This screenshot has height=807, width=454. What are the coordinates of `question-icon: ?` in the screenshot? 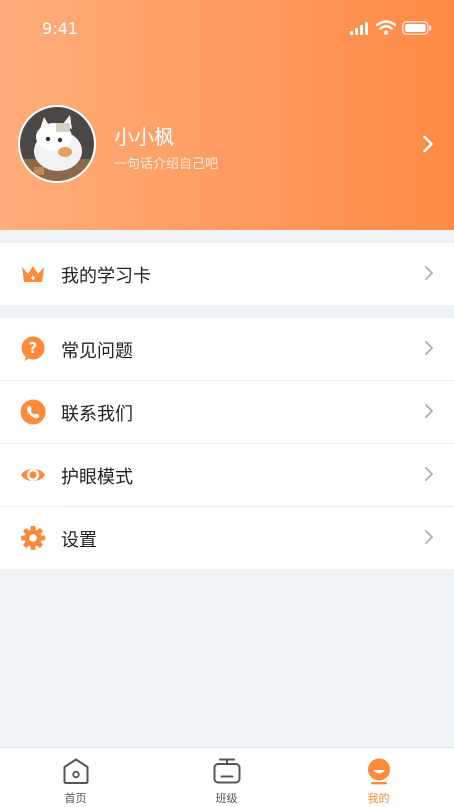 It's located at (33, 348).